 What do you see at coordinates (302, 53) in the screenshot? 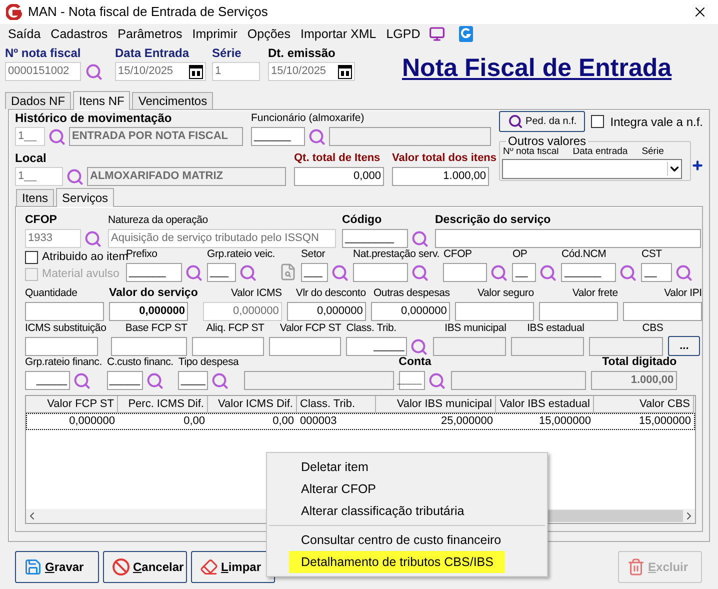
I see `field-label: Dt. emissão` at bounding box center [302, 53].